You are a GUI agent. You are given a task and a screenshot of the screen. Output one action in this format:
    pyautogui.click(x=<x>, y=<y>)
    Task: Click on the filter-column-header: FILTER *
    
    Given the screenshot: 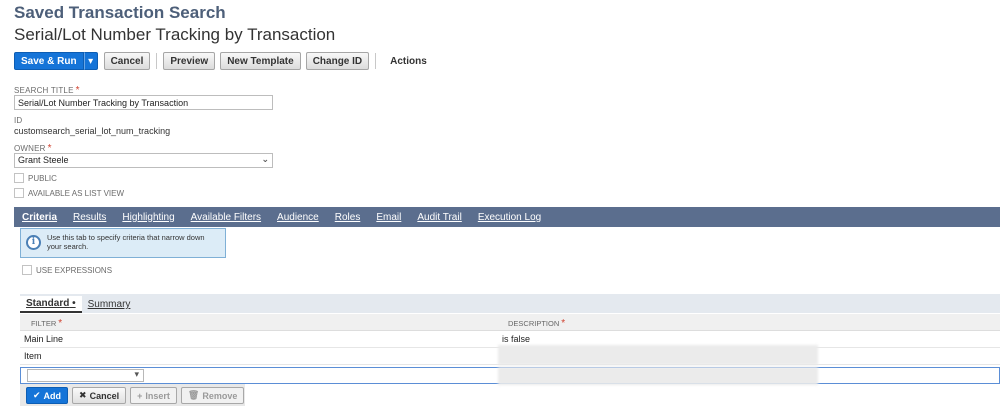 What is the action you would take?
    pyautogui.click(x=47, y=323)
    